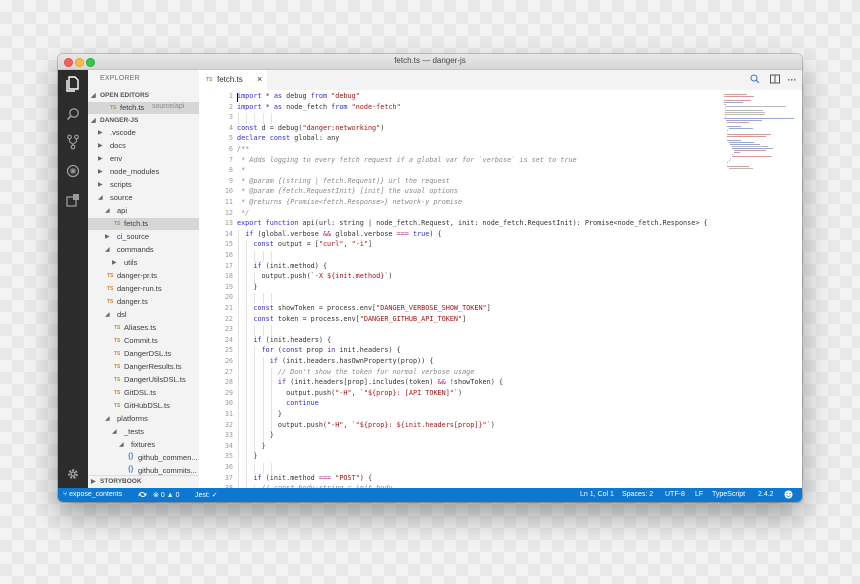 This screenshot has width=860, height=584. Describe the element at coordinates (153, 366) in the screenshot. I see `tree-item-label: DangerResults.ts` at that location.